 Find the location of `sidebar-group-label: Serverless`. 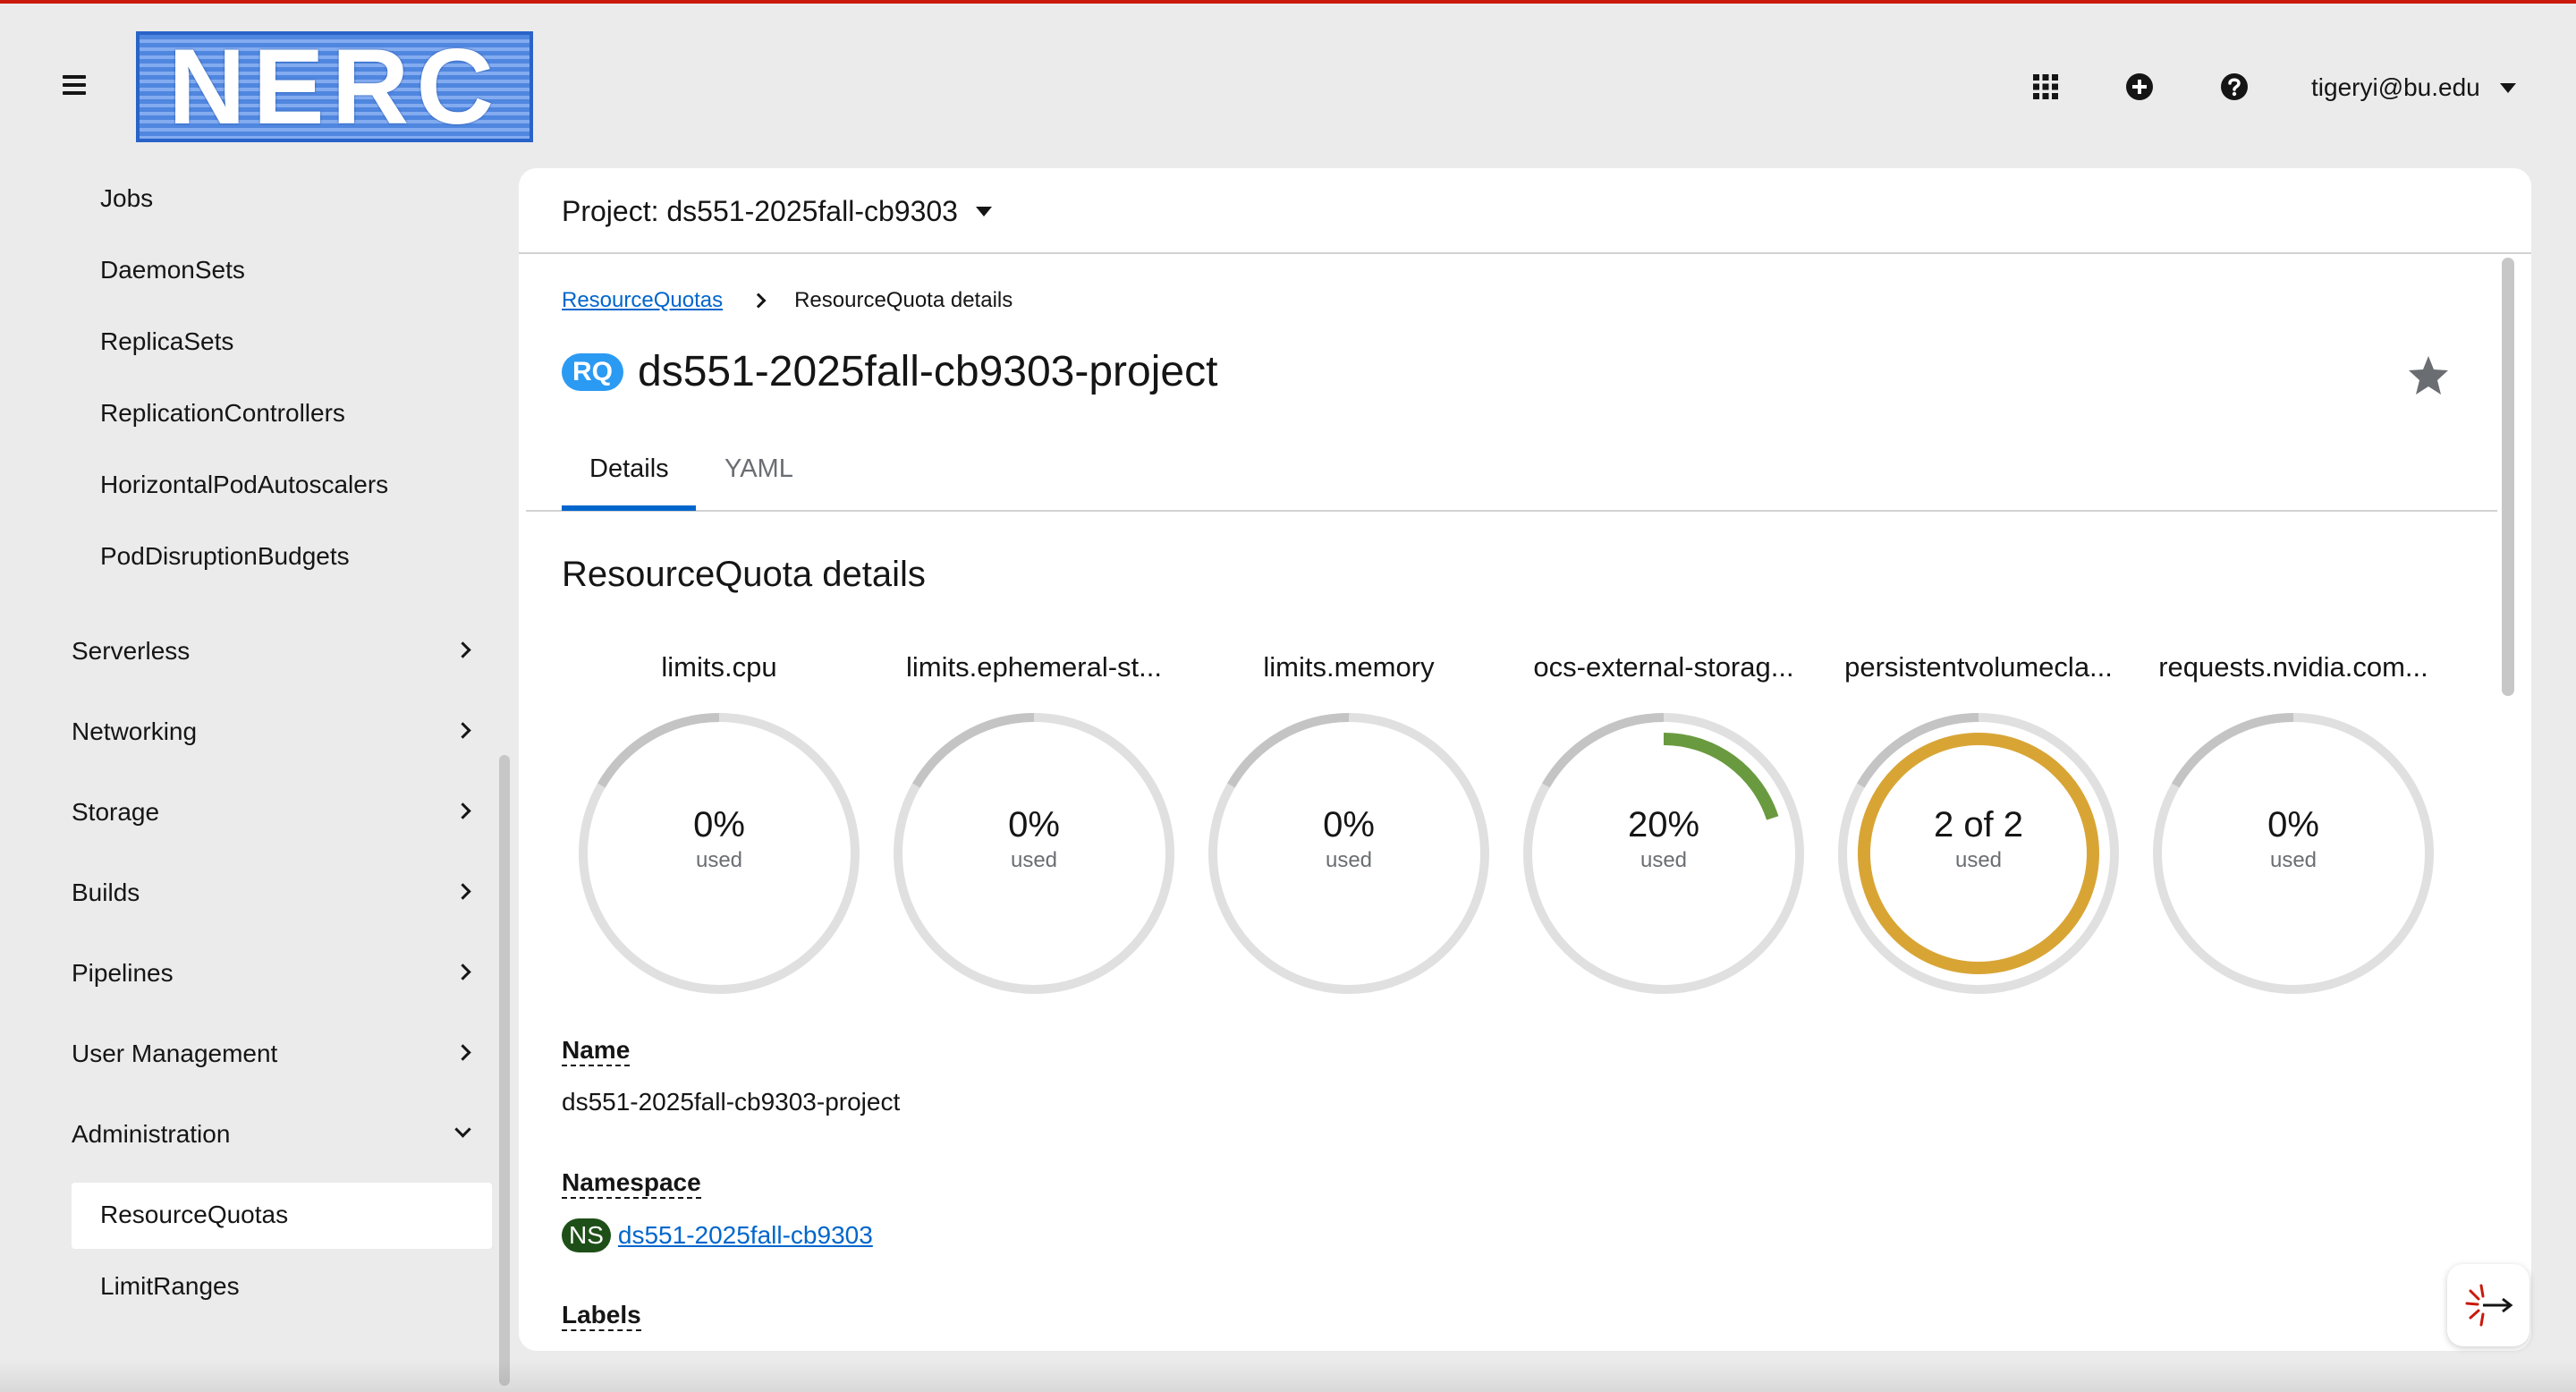

sidebar-group-label: Serverless is located at coordinates (131, 651).